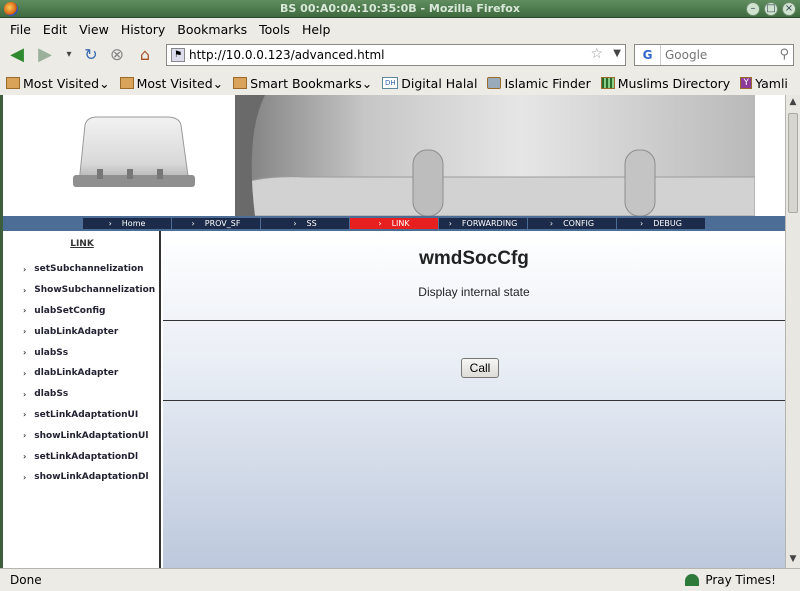 This screenshot has height=591, width=800. I want to click on window-title: BS 00:A0:0A:10:35:0B - Mozilla Firefox, so click(400, 8).